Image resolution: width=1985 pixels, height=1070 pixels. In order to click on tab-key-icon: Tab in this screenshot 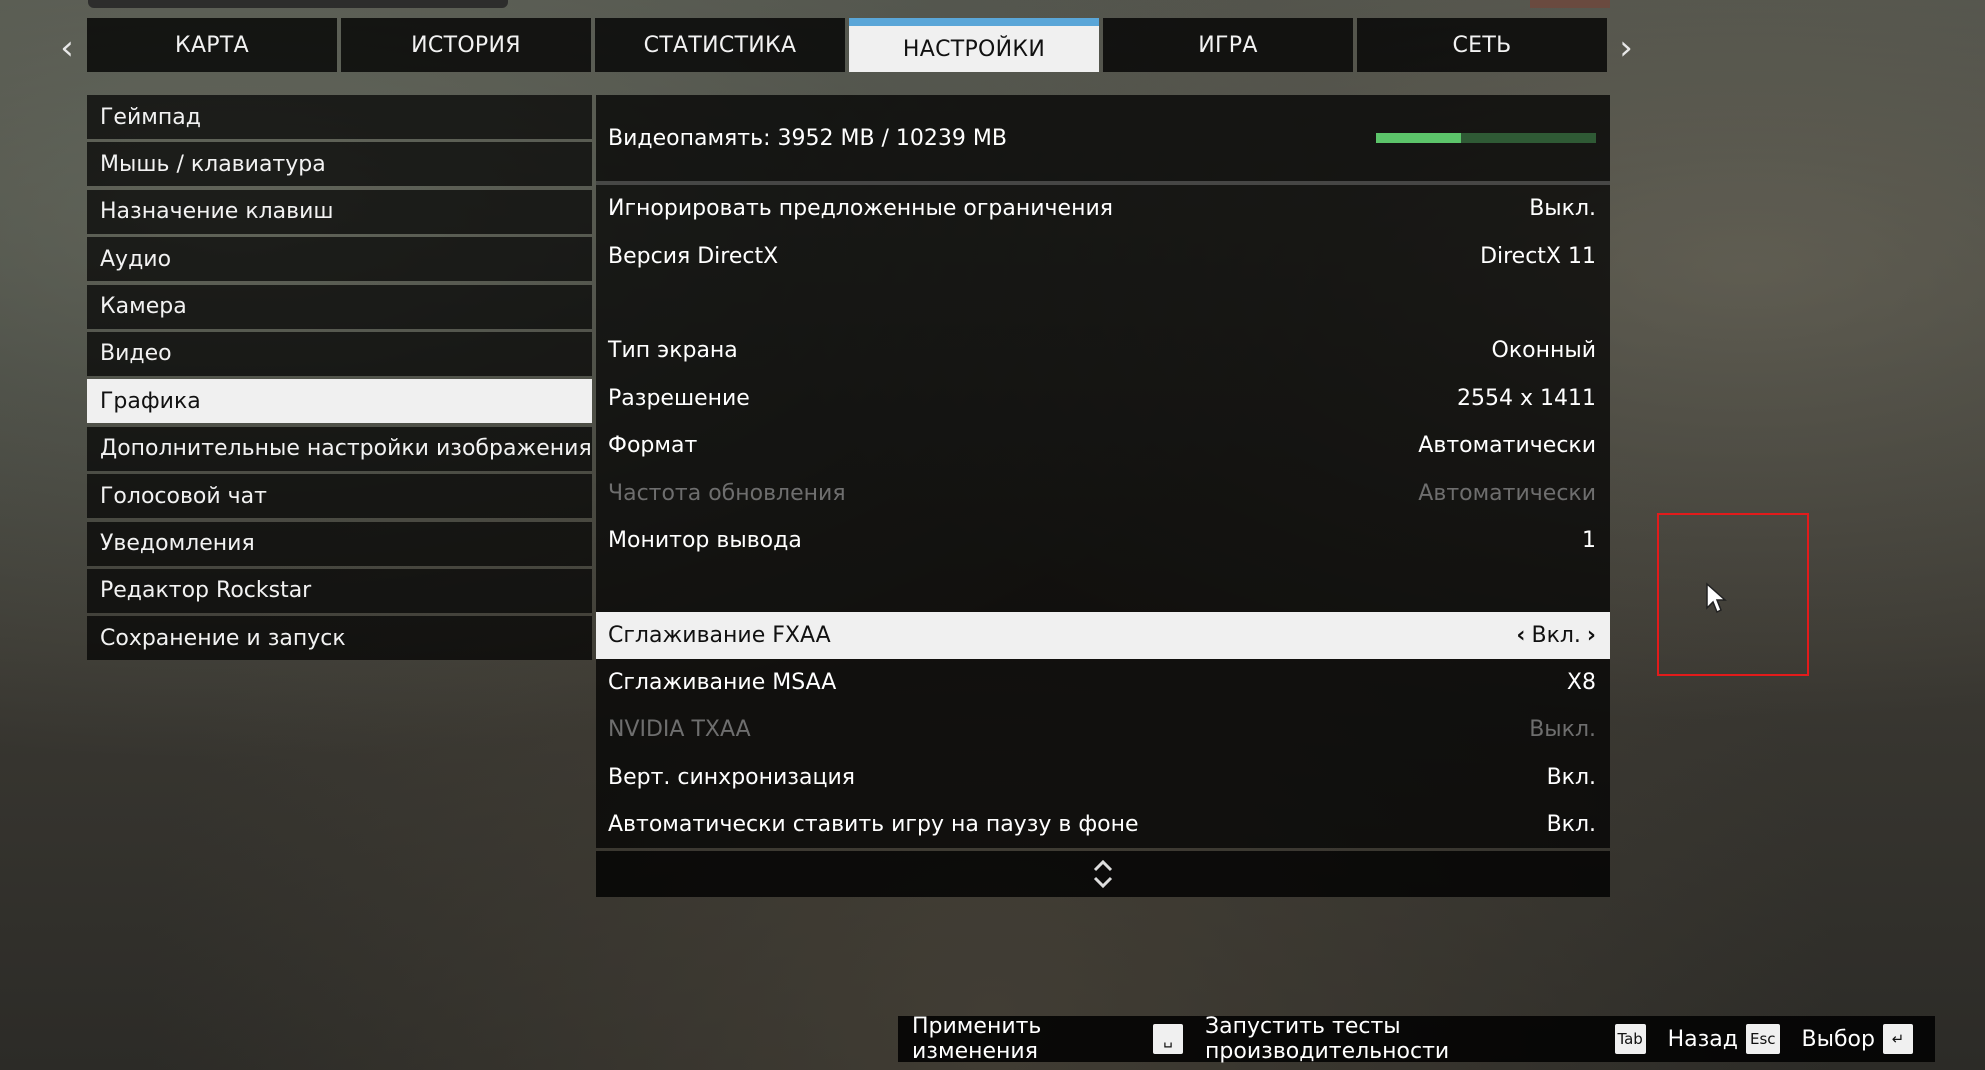, I will do `click(1630, 1039)`.